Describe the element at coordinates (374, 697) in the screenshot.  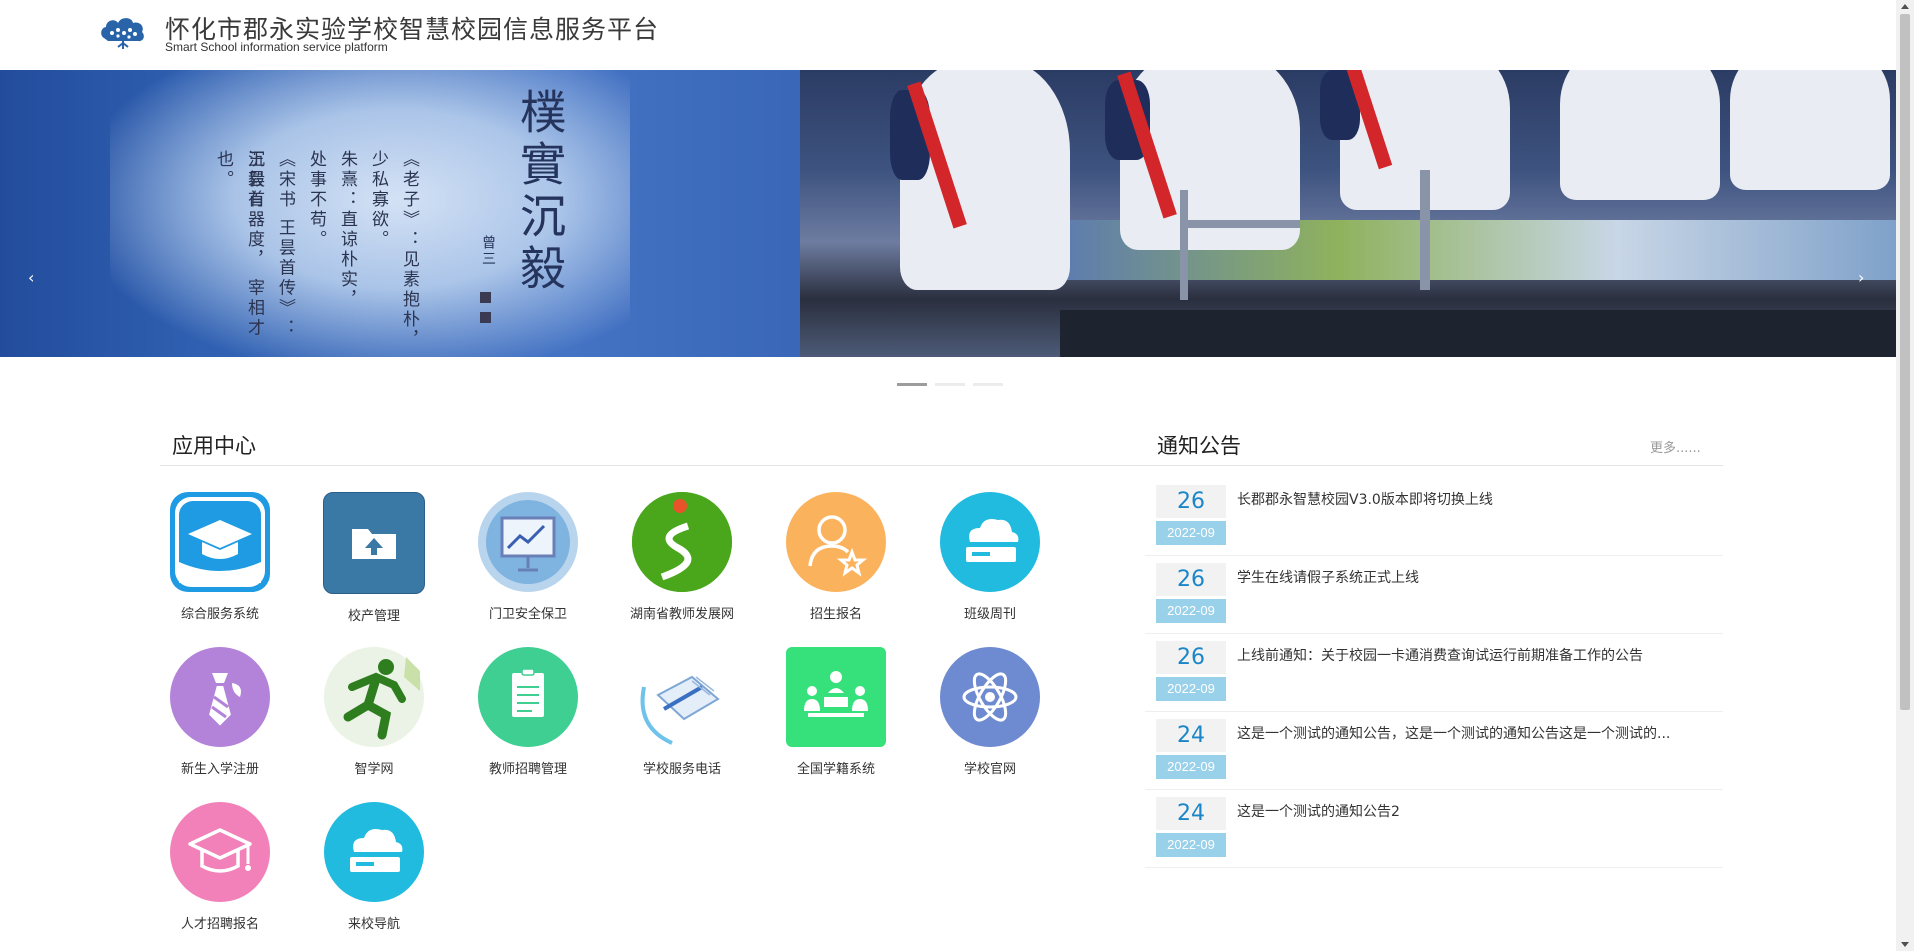
I see `runner-icon` at that location.